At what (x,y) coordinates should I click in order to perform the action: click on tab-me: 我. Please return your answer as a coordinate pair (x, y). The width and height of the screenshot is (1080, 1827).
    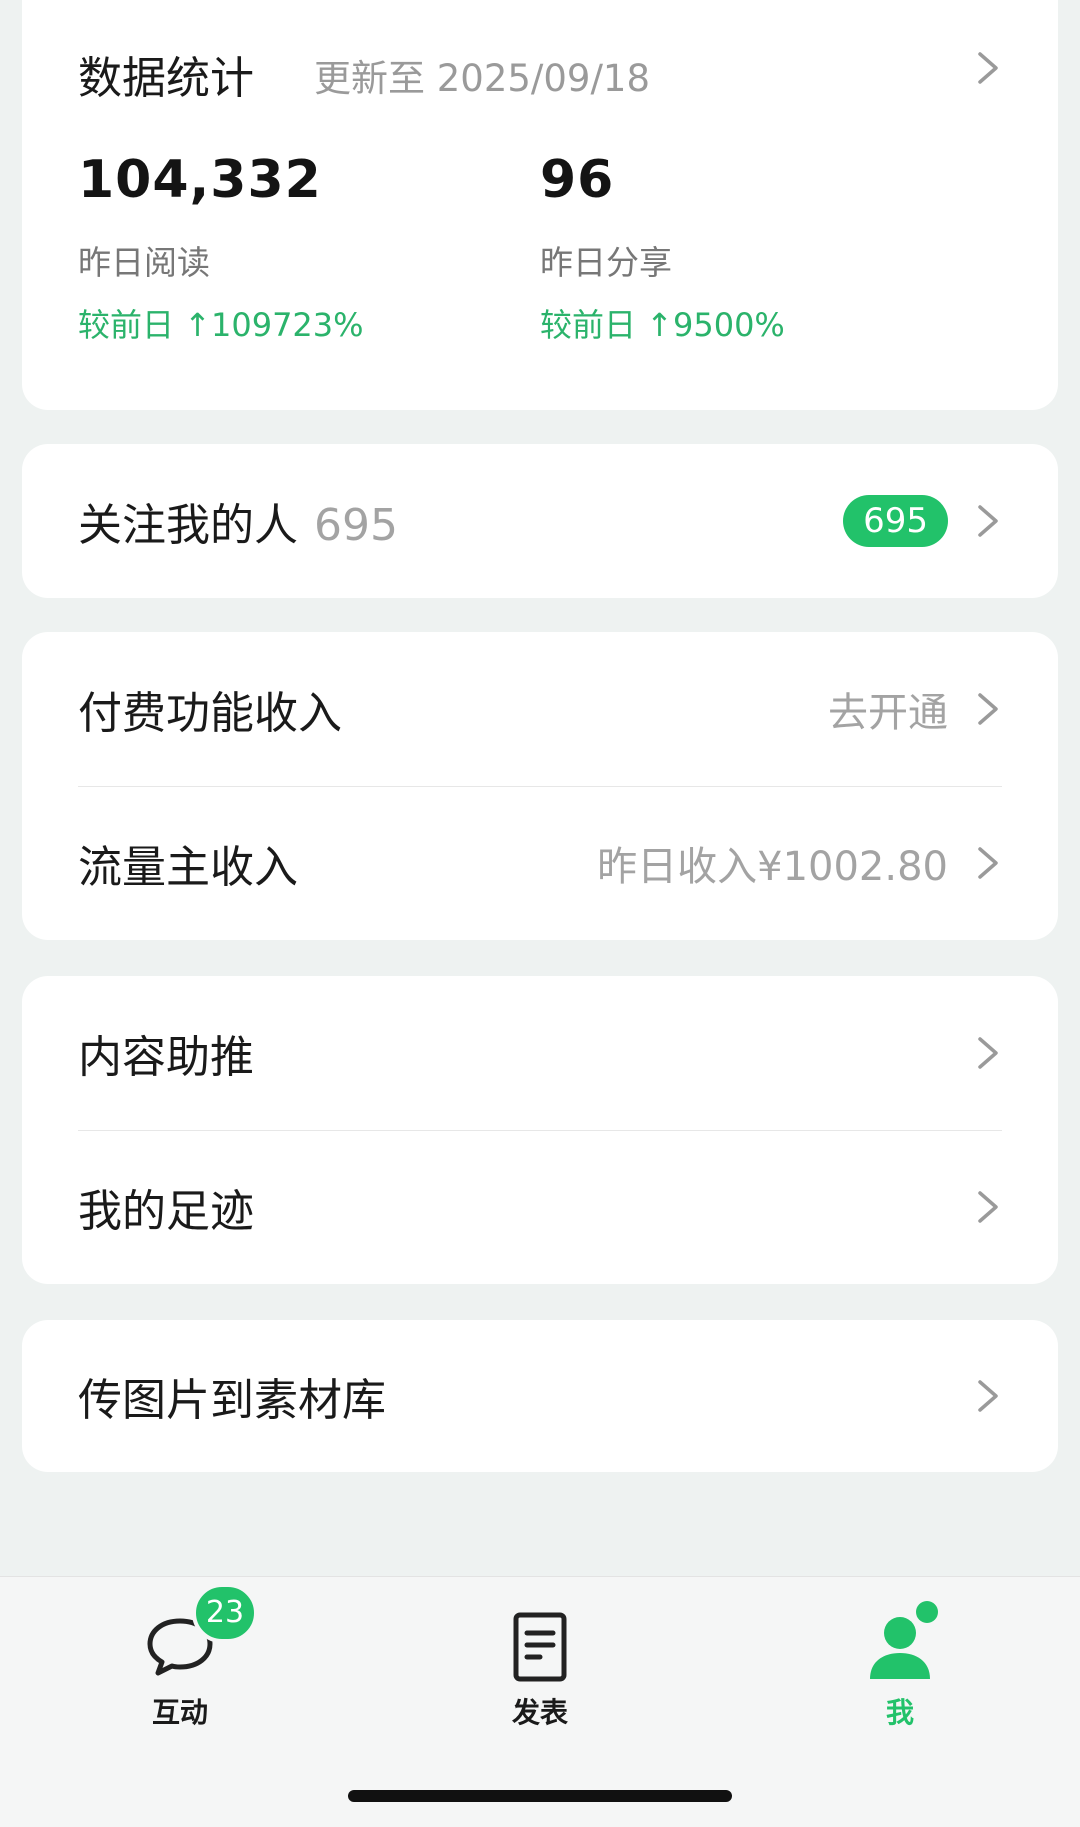
    Looking at the image, I should click on (900, 1666).